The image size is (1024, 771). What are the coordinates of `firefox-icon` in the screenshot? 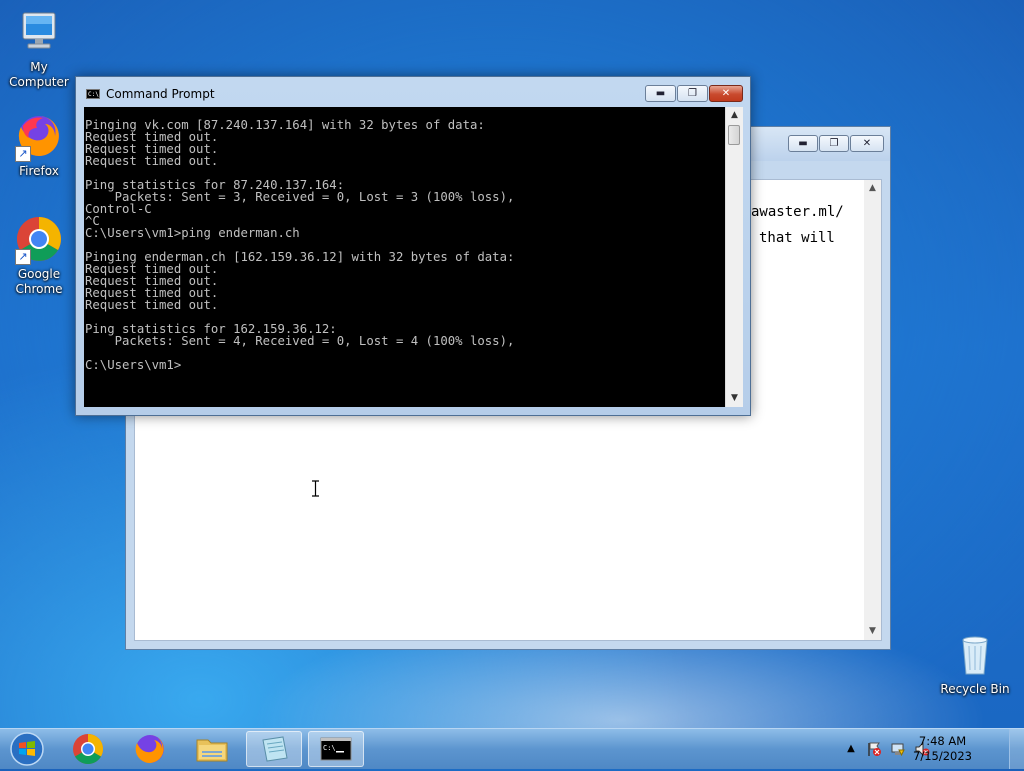 It's located at (149, 748).